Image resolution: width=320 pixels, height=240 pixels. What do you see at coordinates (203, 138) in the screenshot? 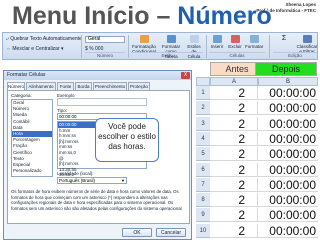
I see `row-header: 4` at bounding box center [203, 138].